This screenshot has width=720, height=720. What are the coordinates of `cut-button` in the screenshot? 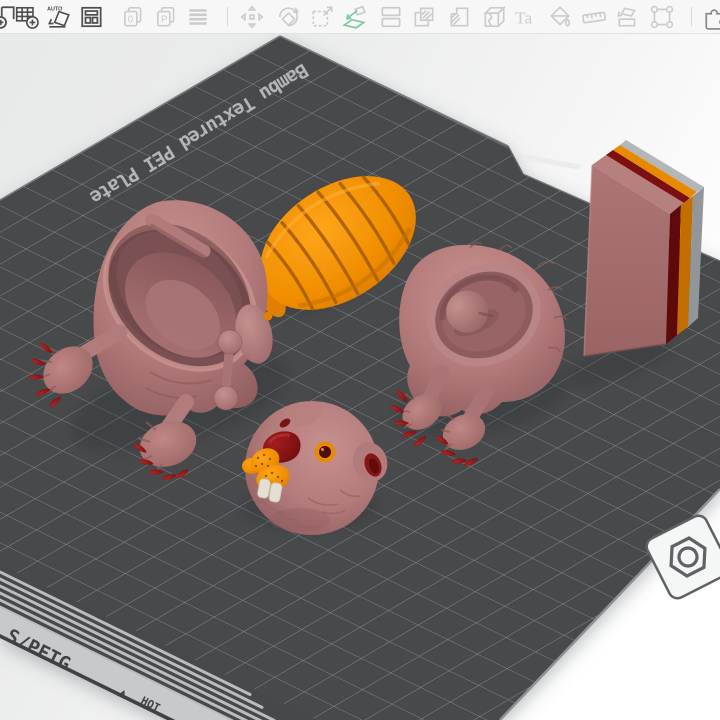 It's located at (494, 17).